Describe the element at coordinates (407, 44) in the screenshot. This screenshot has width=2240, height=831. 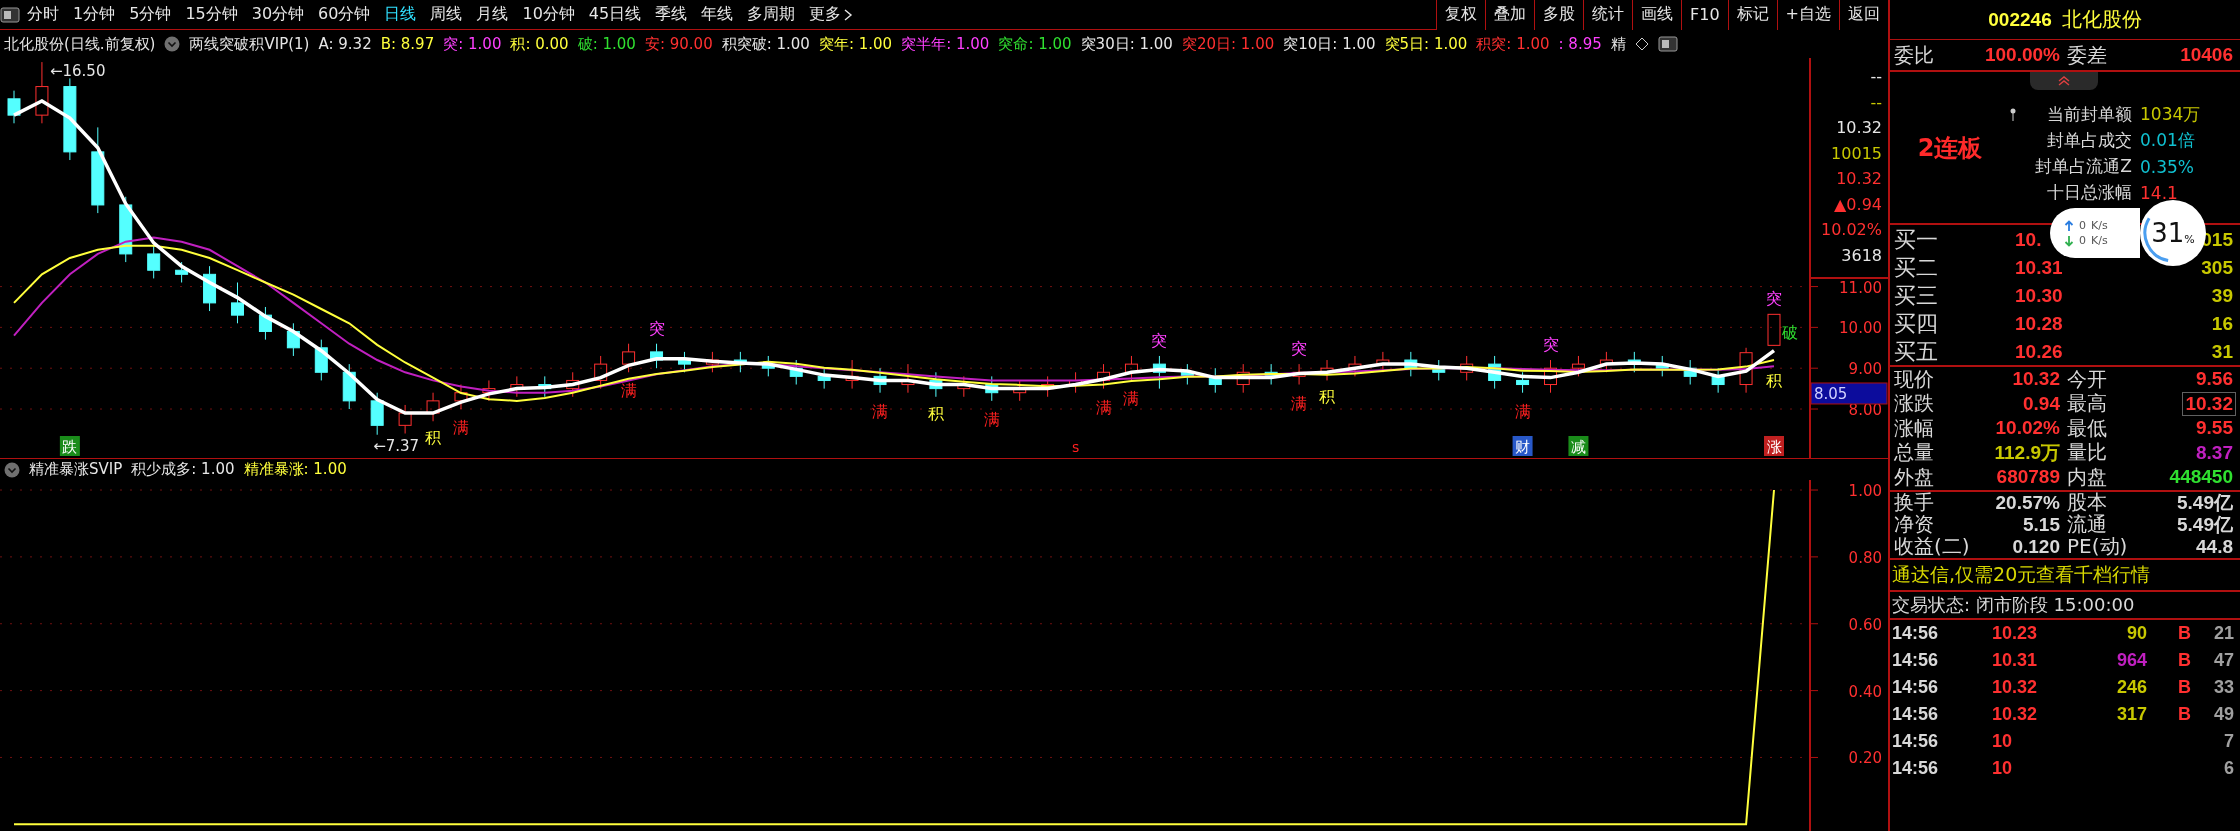
I see `indicator-value: B: 8.97` at that location.